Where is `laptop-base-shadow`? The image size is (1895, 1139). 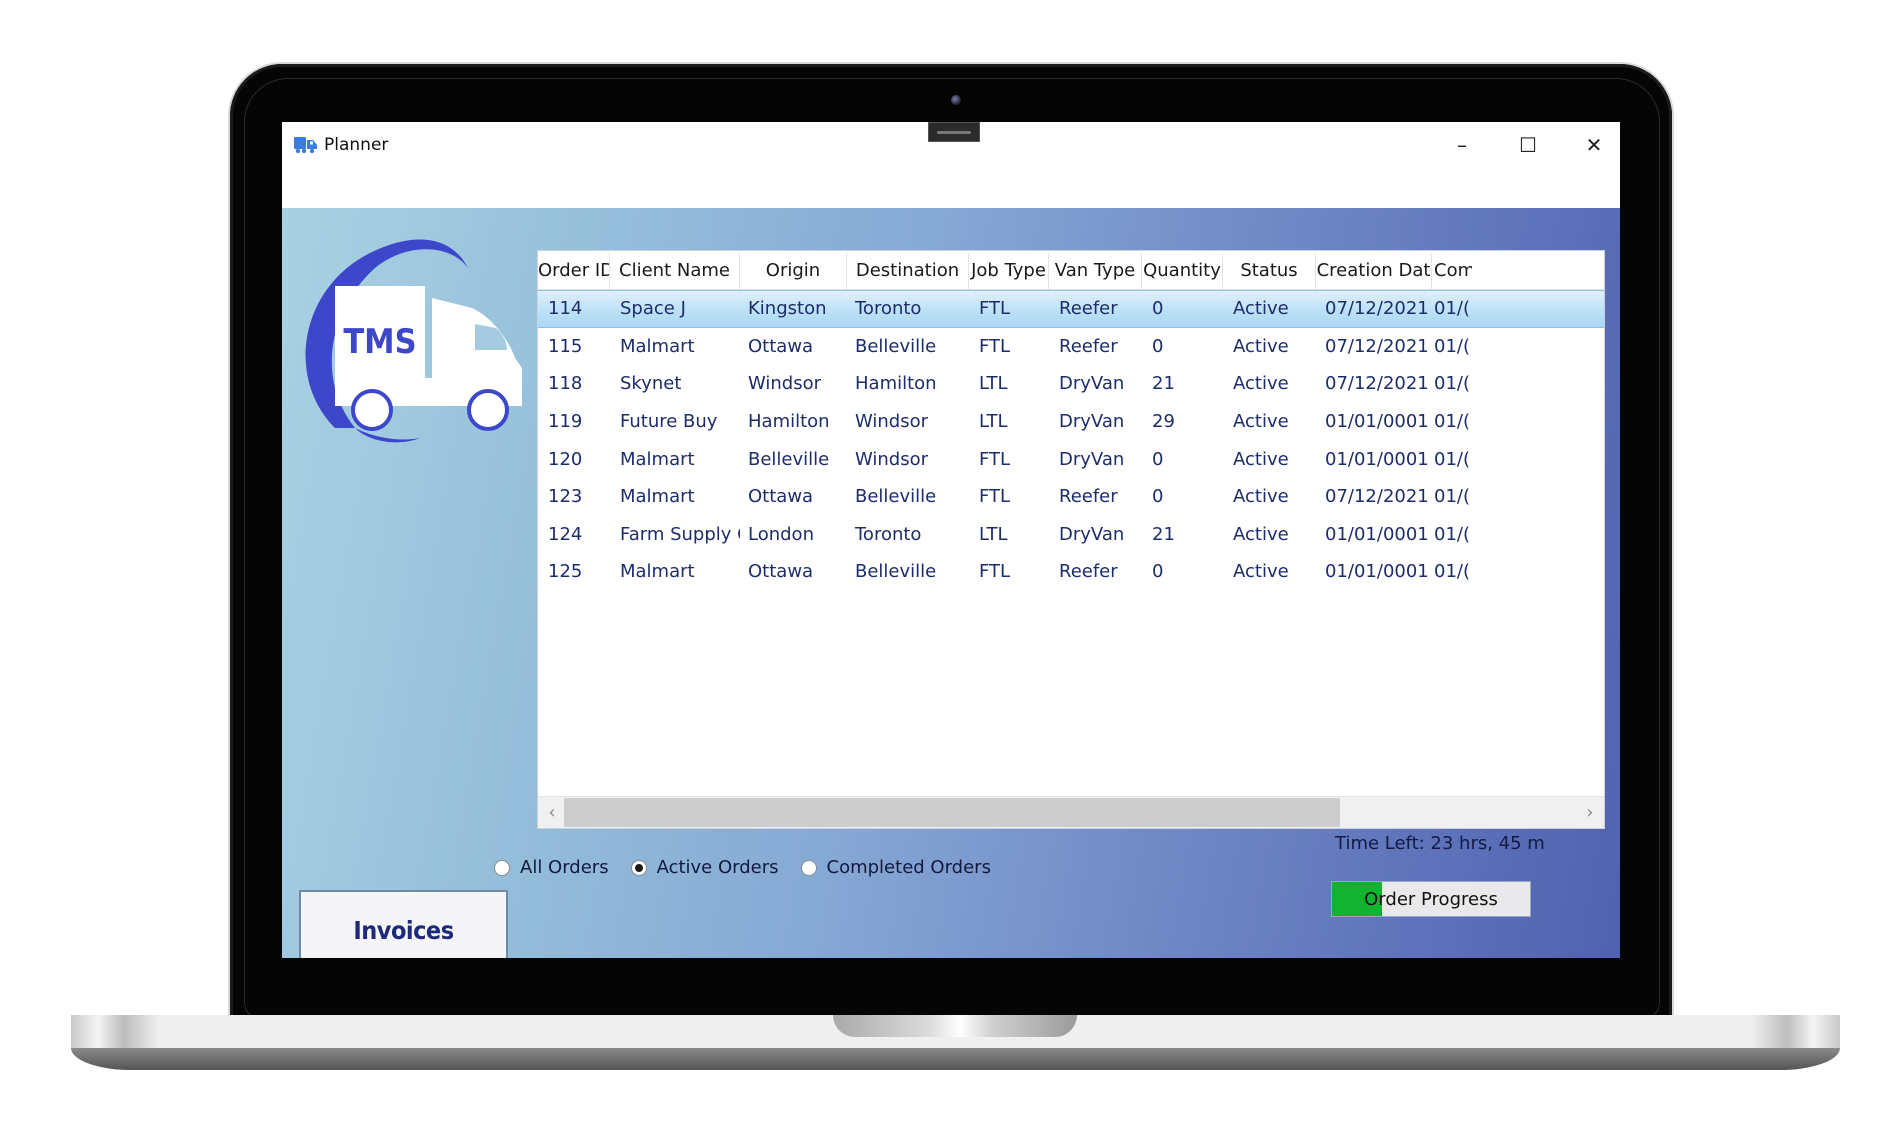 laptop-base-shadow is located at coordinates (955, 1059).